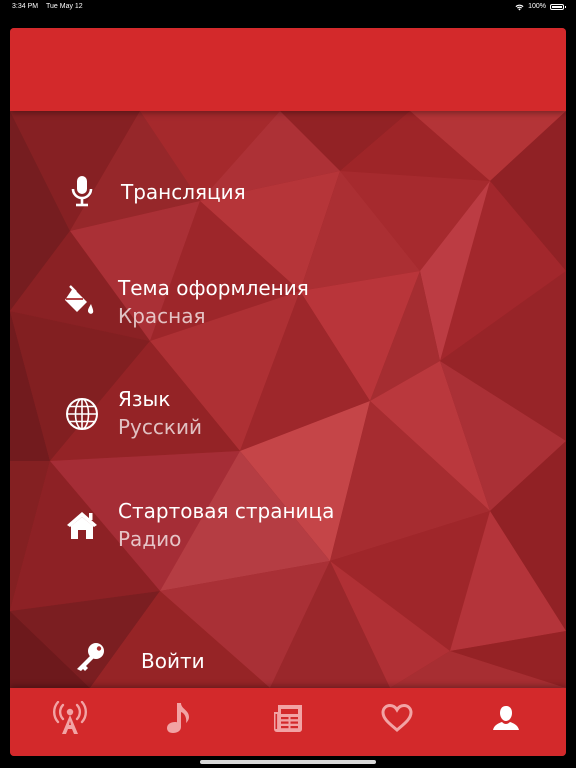 The width and height of the screenshot is (576, 768). I want to click on status-bar: 3:34 PM Tue May 12 100%, so click(288, 7).